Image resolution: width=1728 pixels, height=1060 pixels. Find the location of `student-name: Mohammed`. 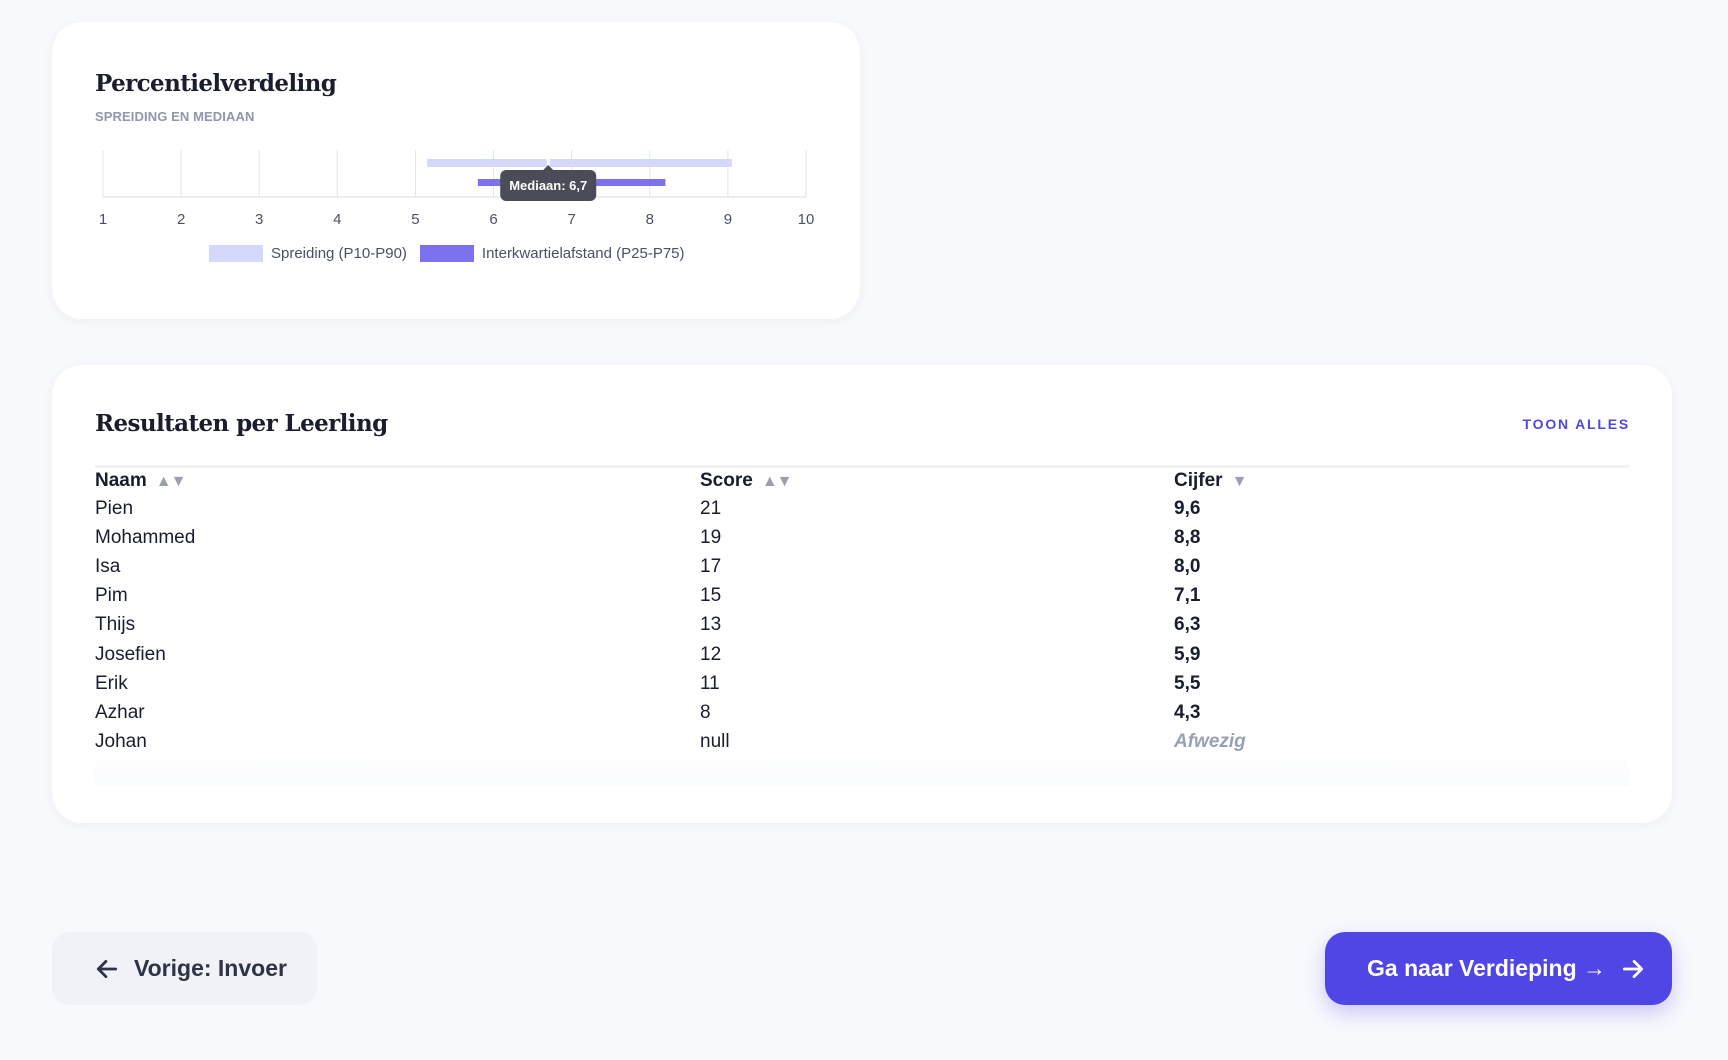

student-name: Mohammed is located at coordinates (145, 537).